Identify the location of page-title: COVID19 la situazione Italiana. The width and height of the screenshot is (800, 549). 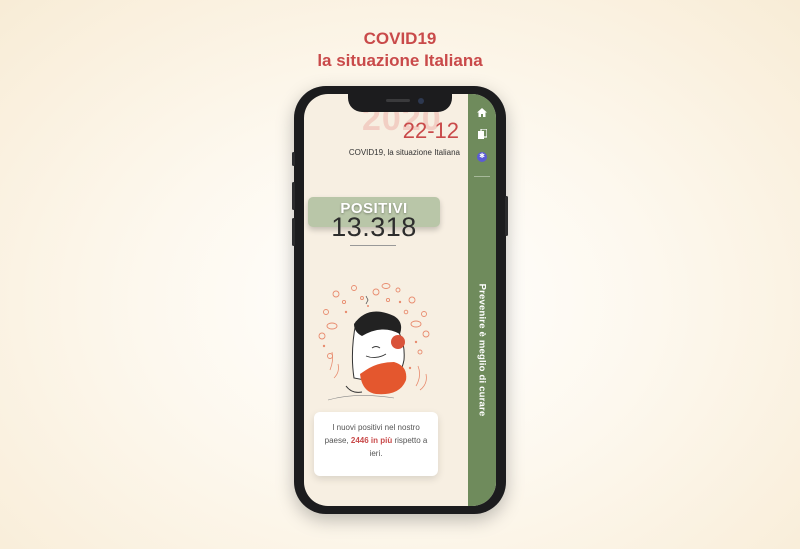
(400, 50).